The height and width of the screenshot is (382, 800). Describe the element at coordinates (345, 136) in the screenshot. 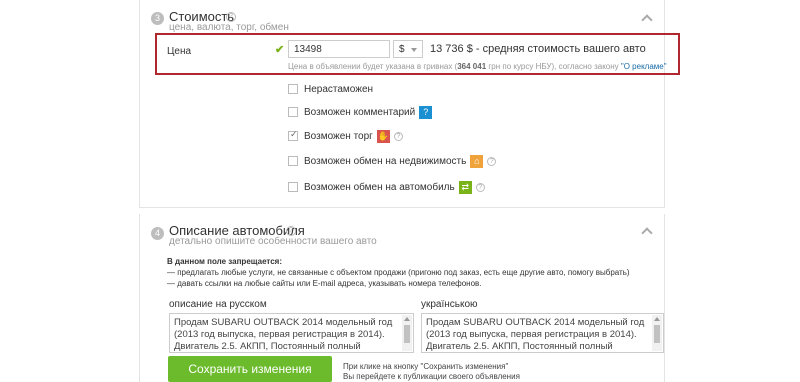

I see `option-bargain: Возможен торг ✋ ?` at that location.